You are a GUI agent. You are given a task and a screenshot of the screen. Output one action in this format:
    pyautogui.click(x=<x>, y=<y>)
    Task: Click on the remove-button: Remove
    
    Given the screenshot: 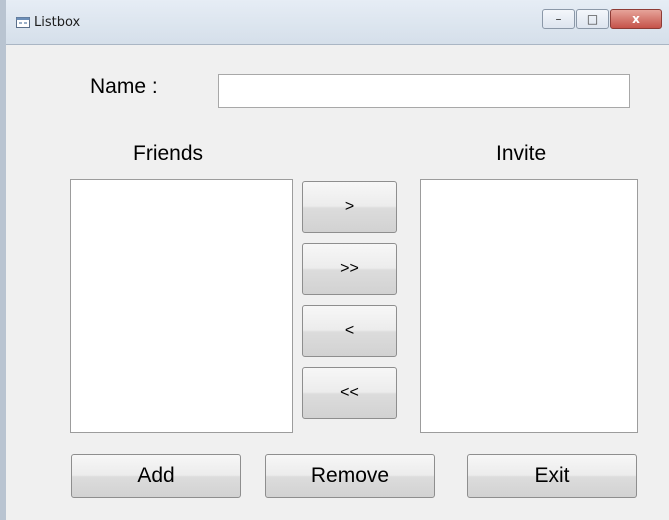 What is the action you would take?
    pyautogui.click(x=350, y=476)
    